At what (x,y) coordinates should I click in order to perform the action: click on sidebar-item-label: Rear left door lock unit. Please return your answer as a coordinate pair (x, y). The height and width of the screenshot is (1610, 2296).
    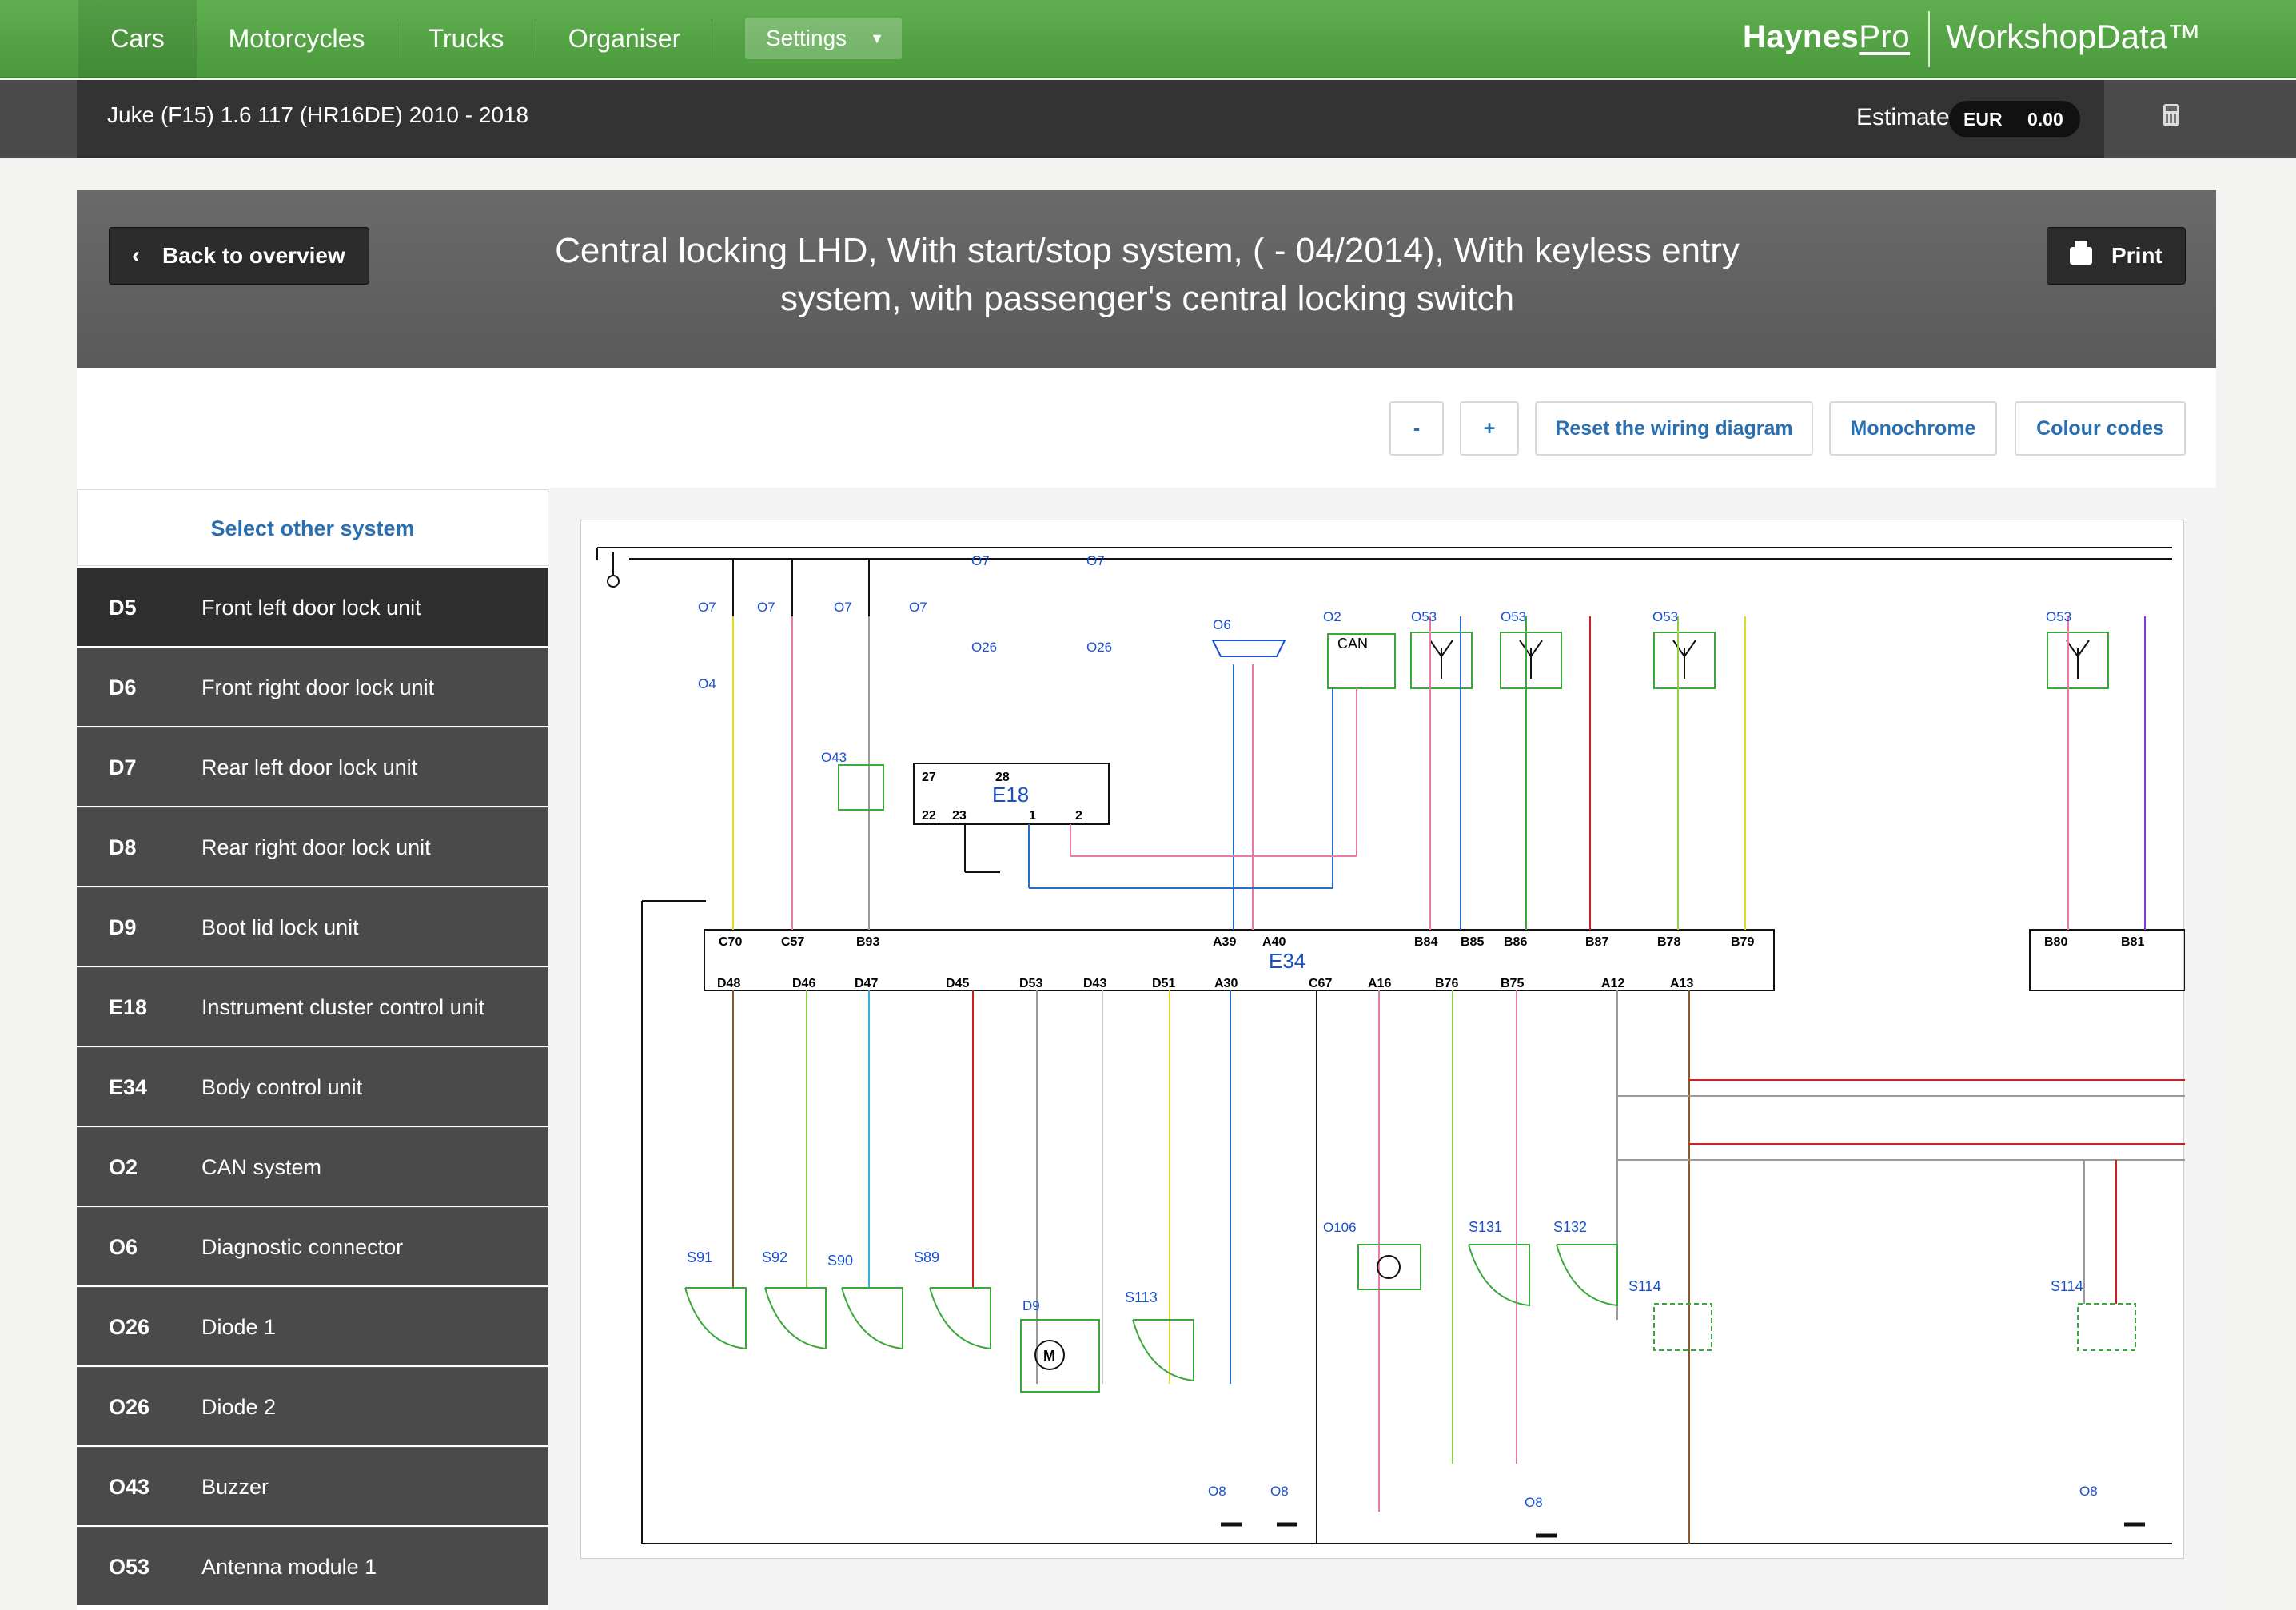
    Looking at the image, I should click on (309, 767).